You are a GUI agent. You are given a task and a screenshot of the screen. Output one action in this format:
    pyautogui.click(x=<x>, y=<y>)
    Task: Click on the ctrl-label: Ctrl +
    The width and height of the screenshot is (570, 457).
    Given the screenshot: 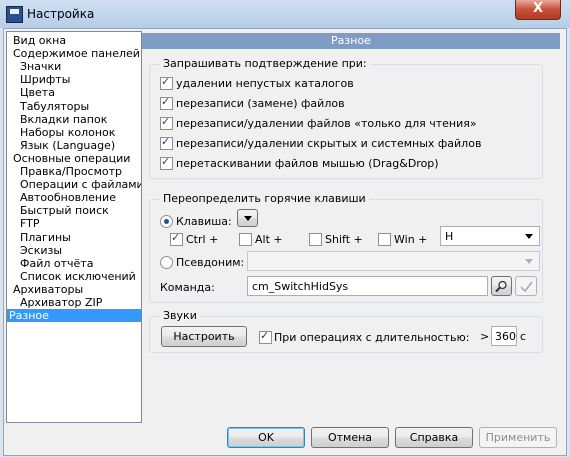 What is the action you would take?
    pyautogui.click(x=202, y=239)
    